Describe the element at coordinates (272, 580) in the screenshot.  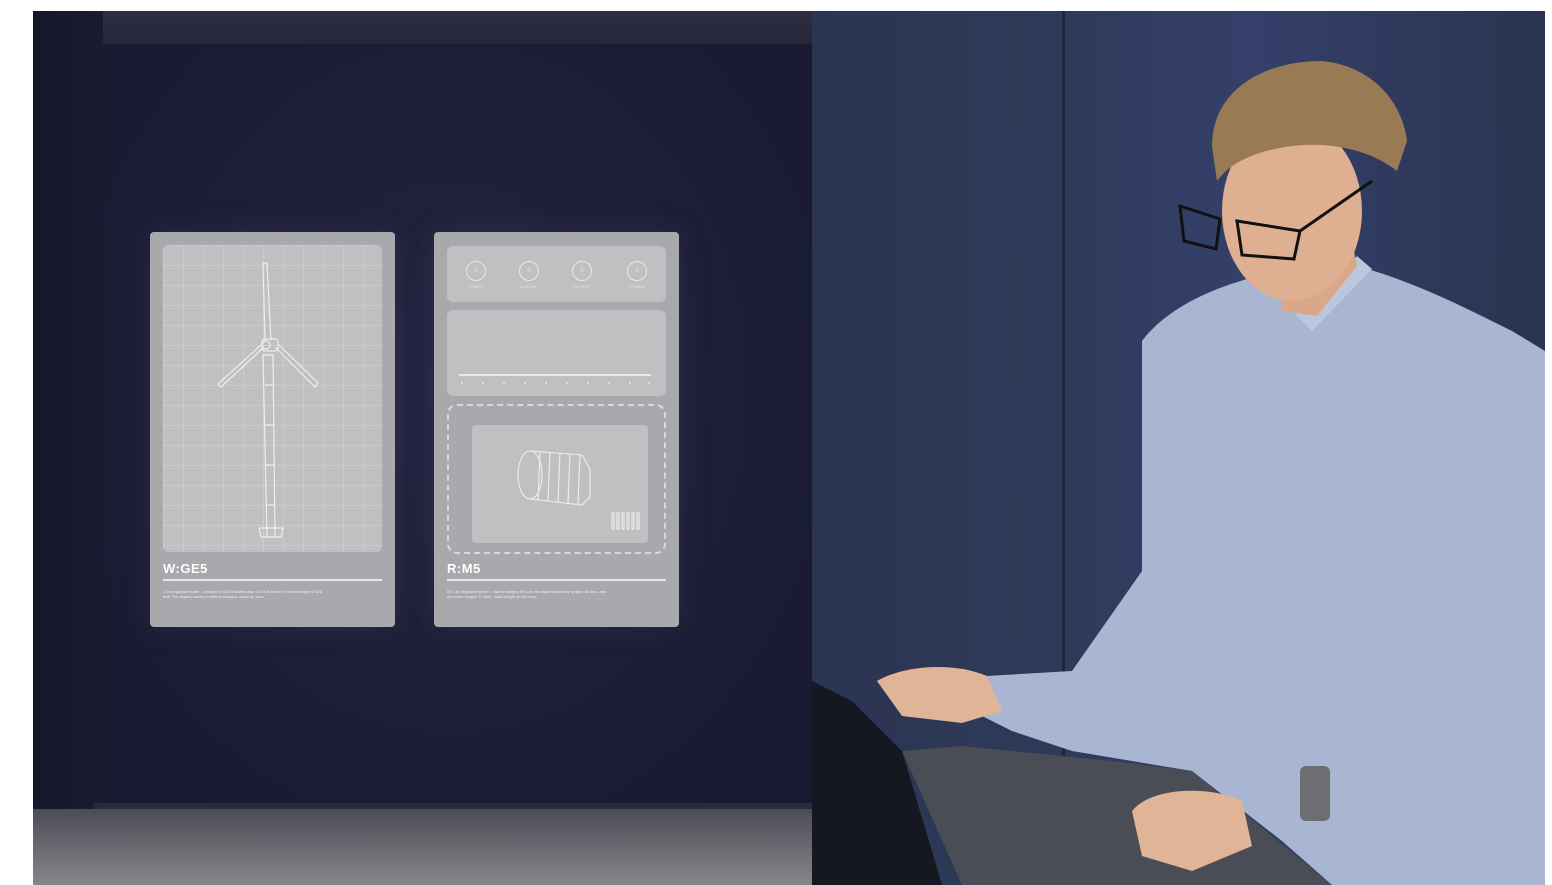
I see `turbine-panel-divider` at that location.